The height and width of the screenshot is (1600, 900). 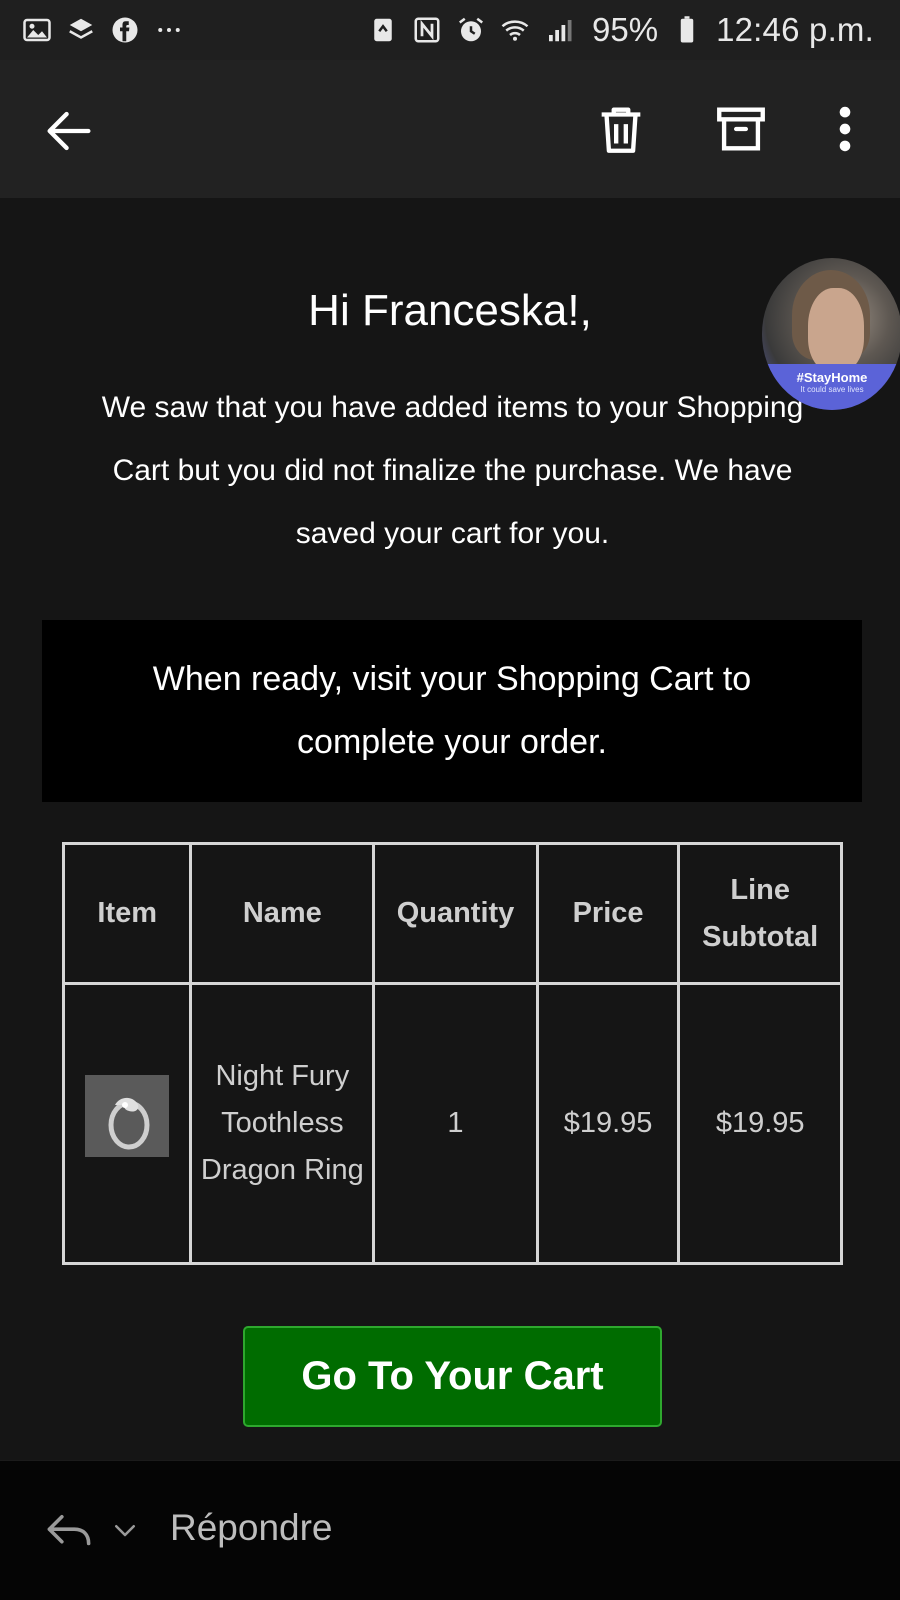 What do you see at coordinates (625, 29) in the screenshot?
I see `battery-percentage: 95%` at bounding box center [625, 29].